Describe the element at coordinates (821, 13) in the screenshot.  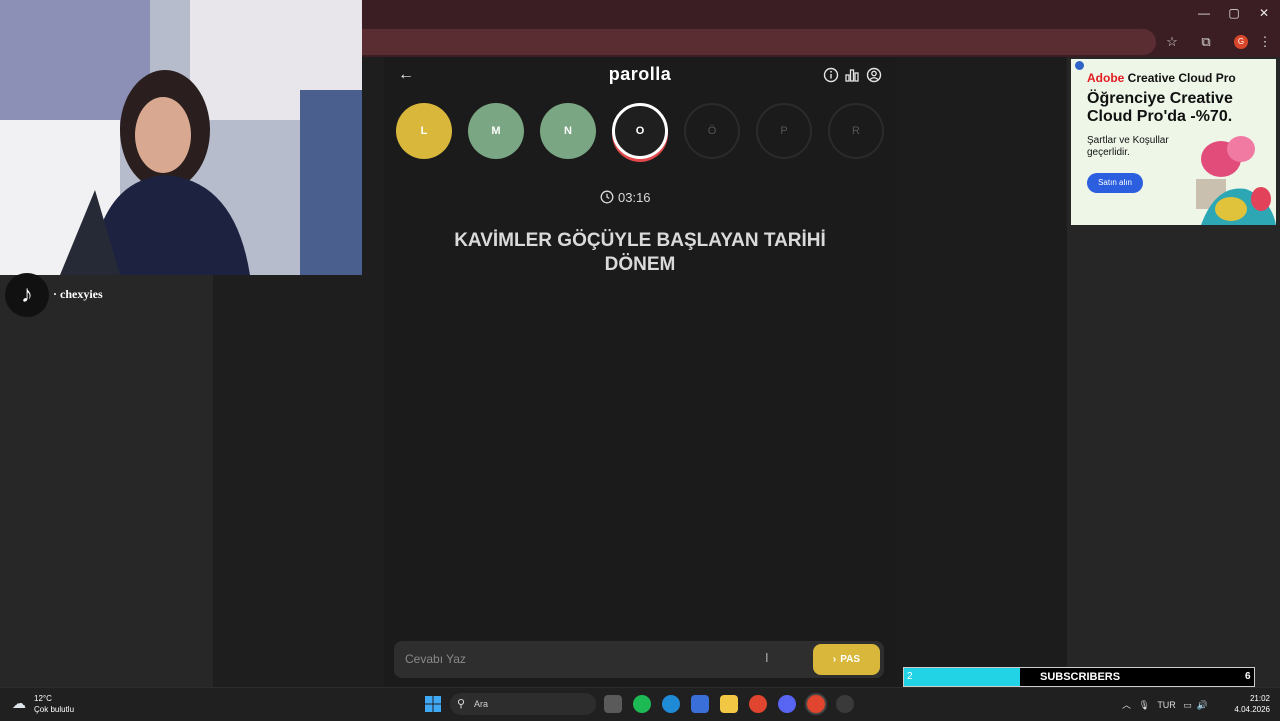
I see `browser-titlebar` at that location.